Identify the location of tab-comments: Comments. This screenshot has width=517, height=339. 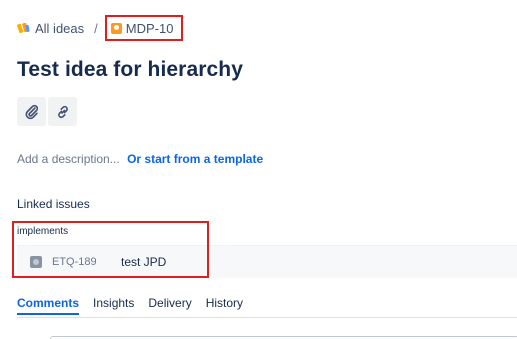
(48, 305).